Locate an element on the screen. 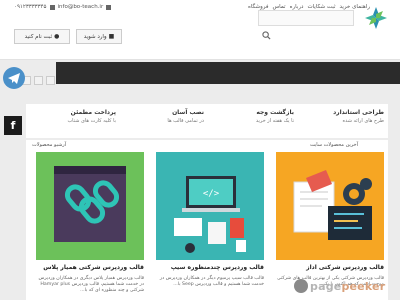 This screenshot has height=300, width=400. pagepeeker-wordmark: pagepeeker is located at coordinates (348, 286).